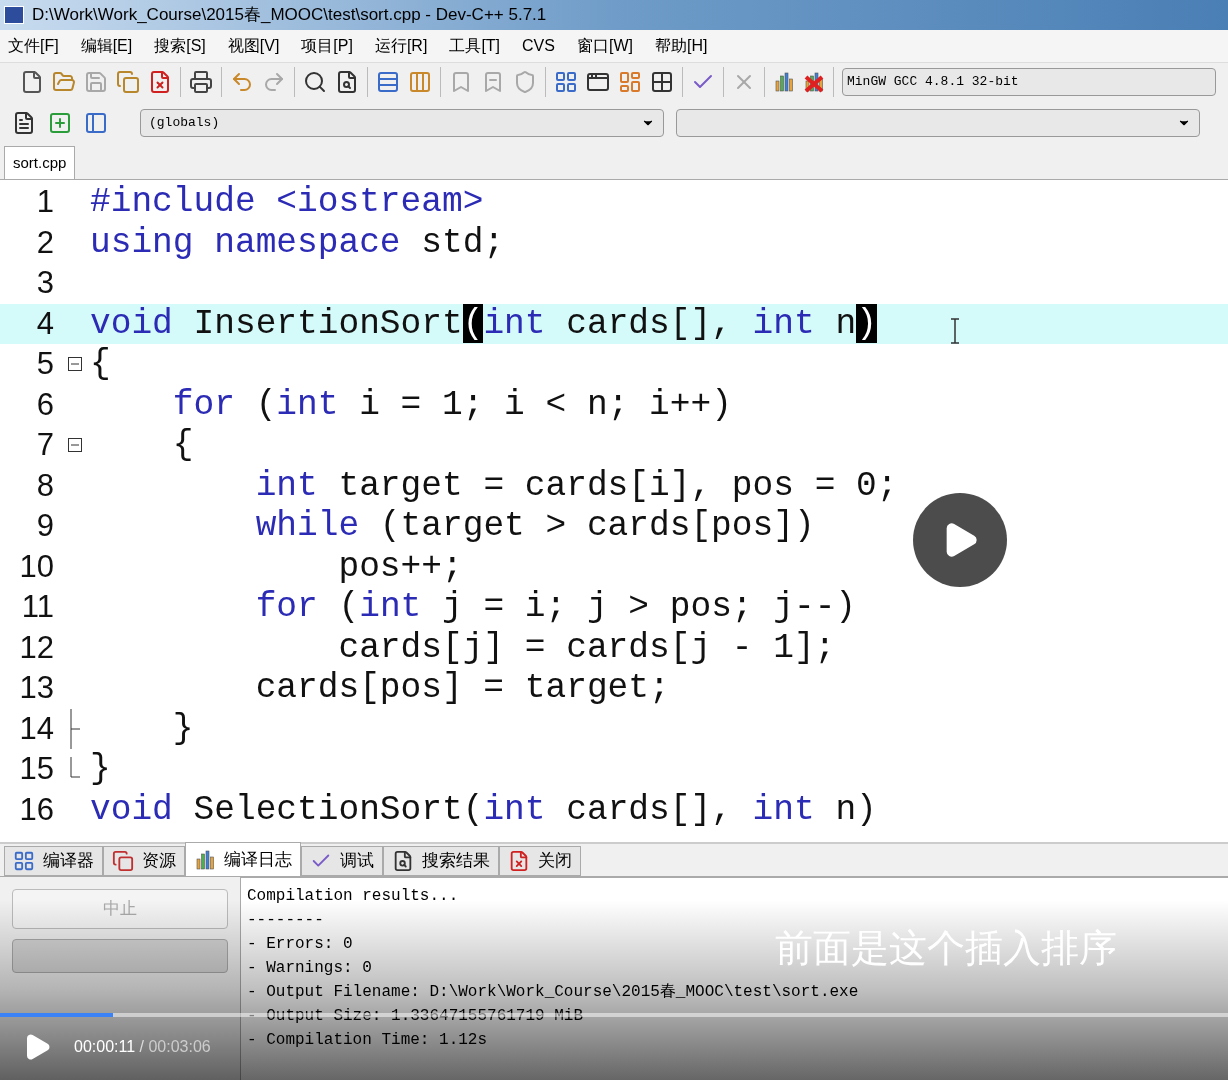  Describe the element at coordinates (604, 46) in the screenshot. I see `menu-item: 窗口[W]` at that location.